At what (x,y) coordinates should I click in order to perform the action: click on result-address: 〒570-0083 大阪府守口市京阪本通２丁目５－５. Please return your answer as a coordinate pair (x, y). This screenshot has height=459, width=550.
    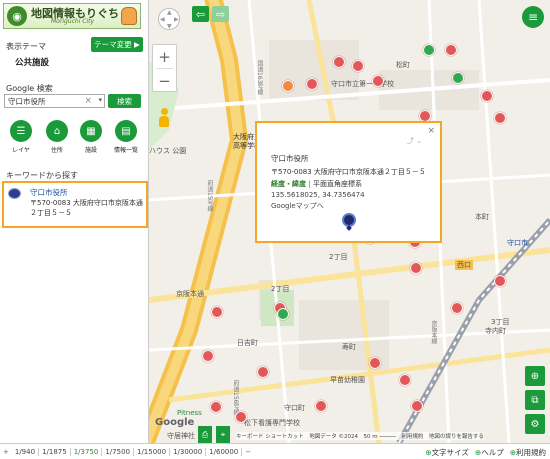
    Looking at the image, I should click on (86, 208).